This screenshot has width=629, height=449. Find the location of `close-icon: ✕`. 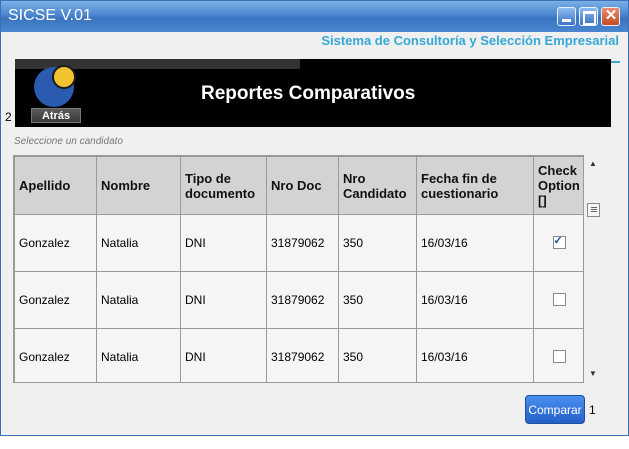

close-icon: ✕ is located at coordinates (611, 15).